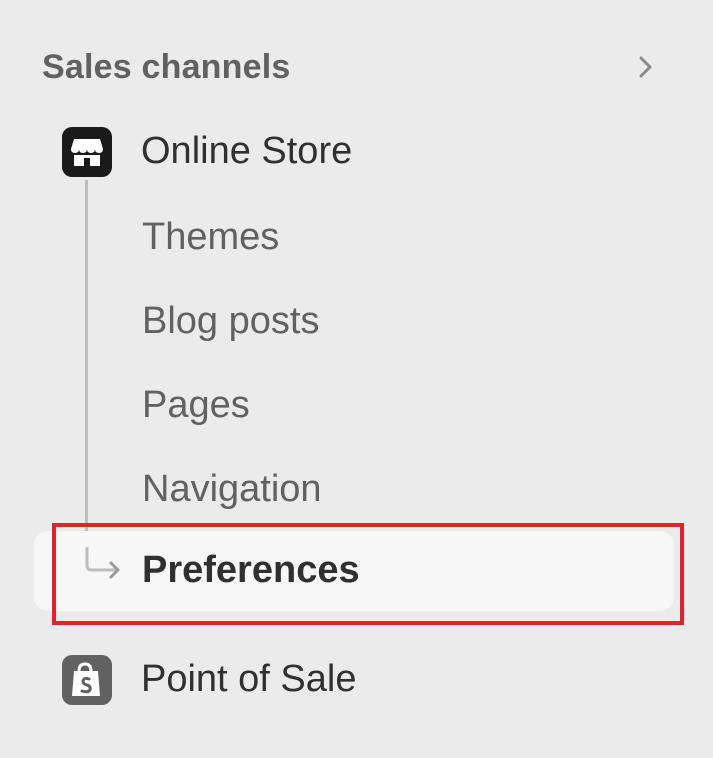 This screenshot has height=758, width=713. Describe the element at coordinates (356, 236) in the screenshot. I see `sub-item-themes: Themes` at that location.